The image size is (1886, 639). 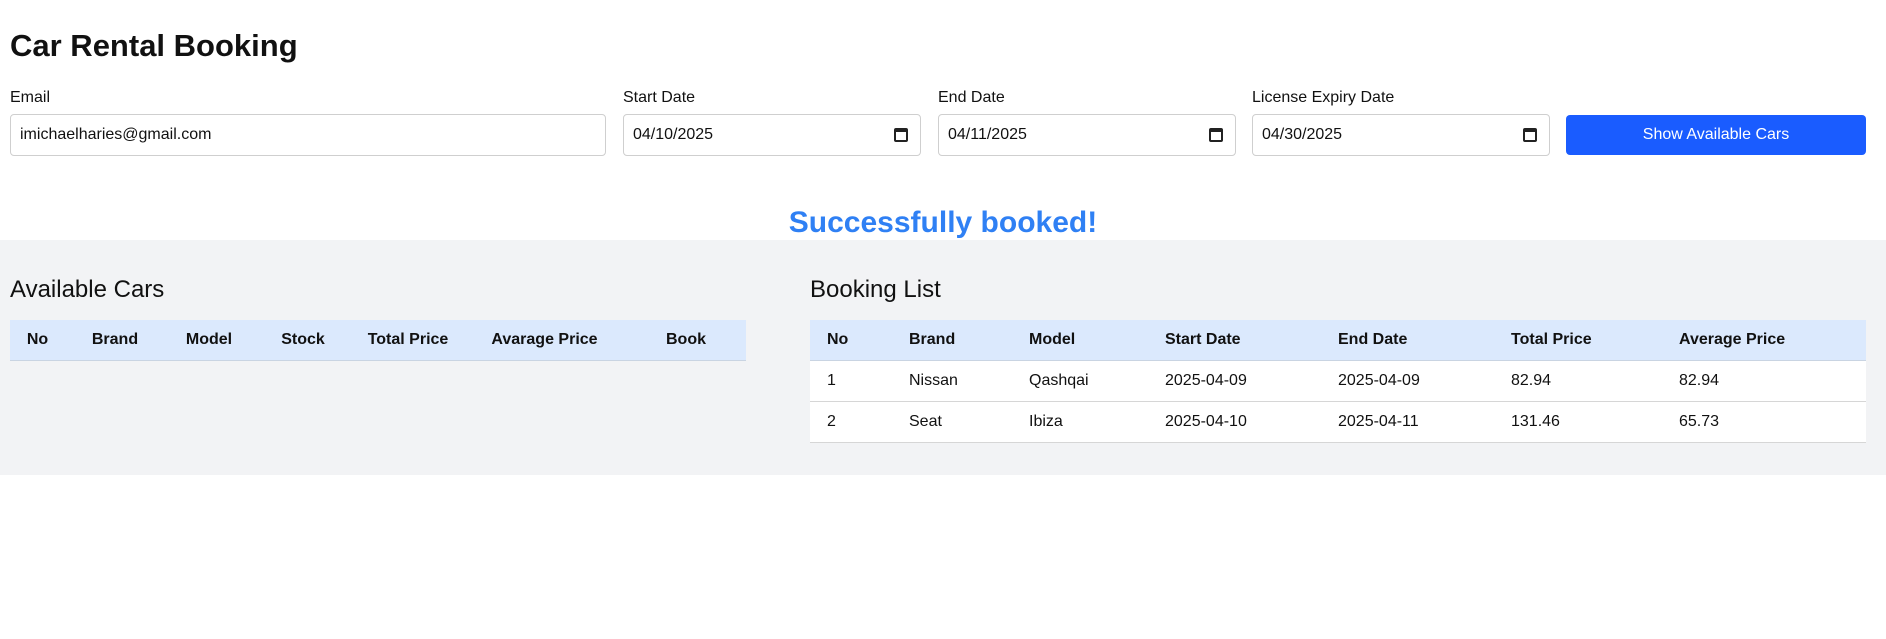 What do you see at coordinates (987, 134) in the screenshot?
I see `end-date-value: 04/11/2025` at bounding box center [987, 134].